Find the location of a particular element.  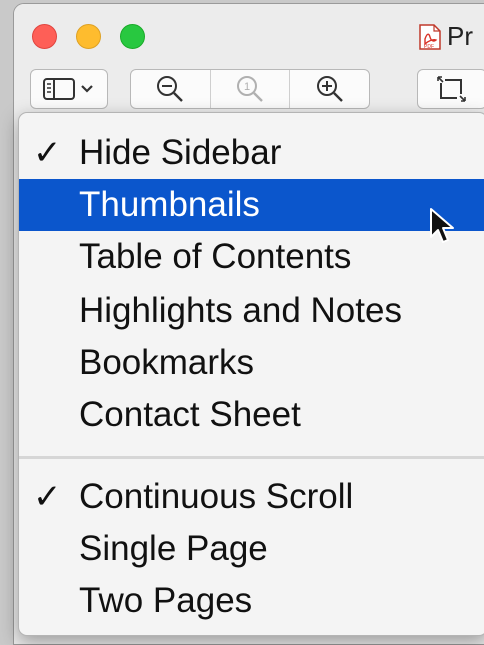

zoom-button is located at coordinates (132, 36).